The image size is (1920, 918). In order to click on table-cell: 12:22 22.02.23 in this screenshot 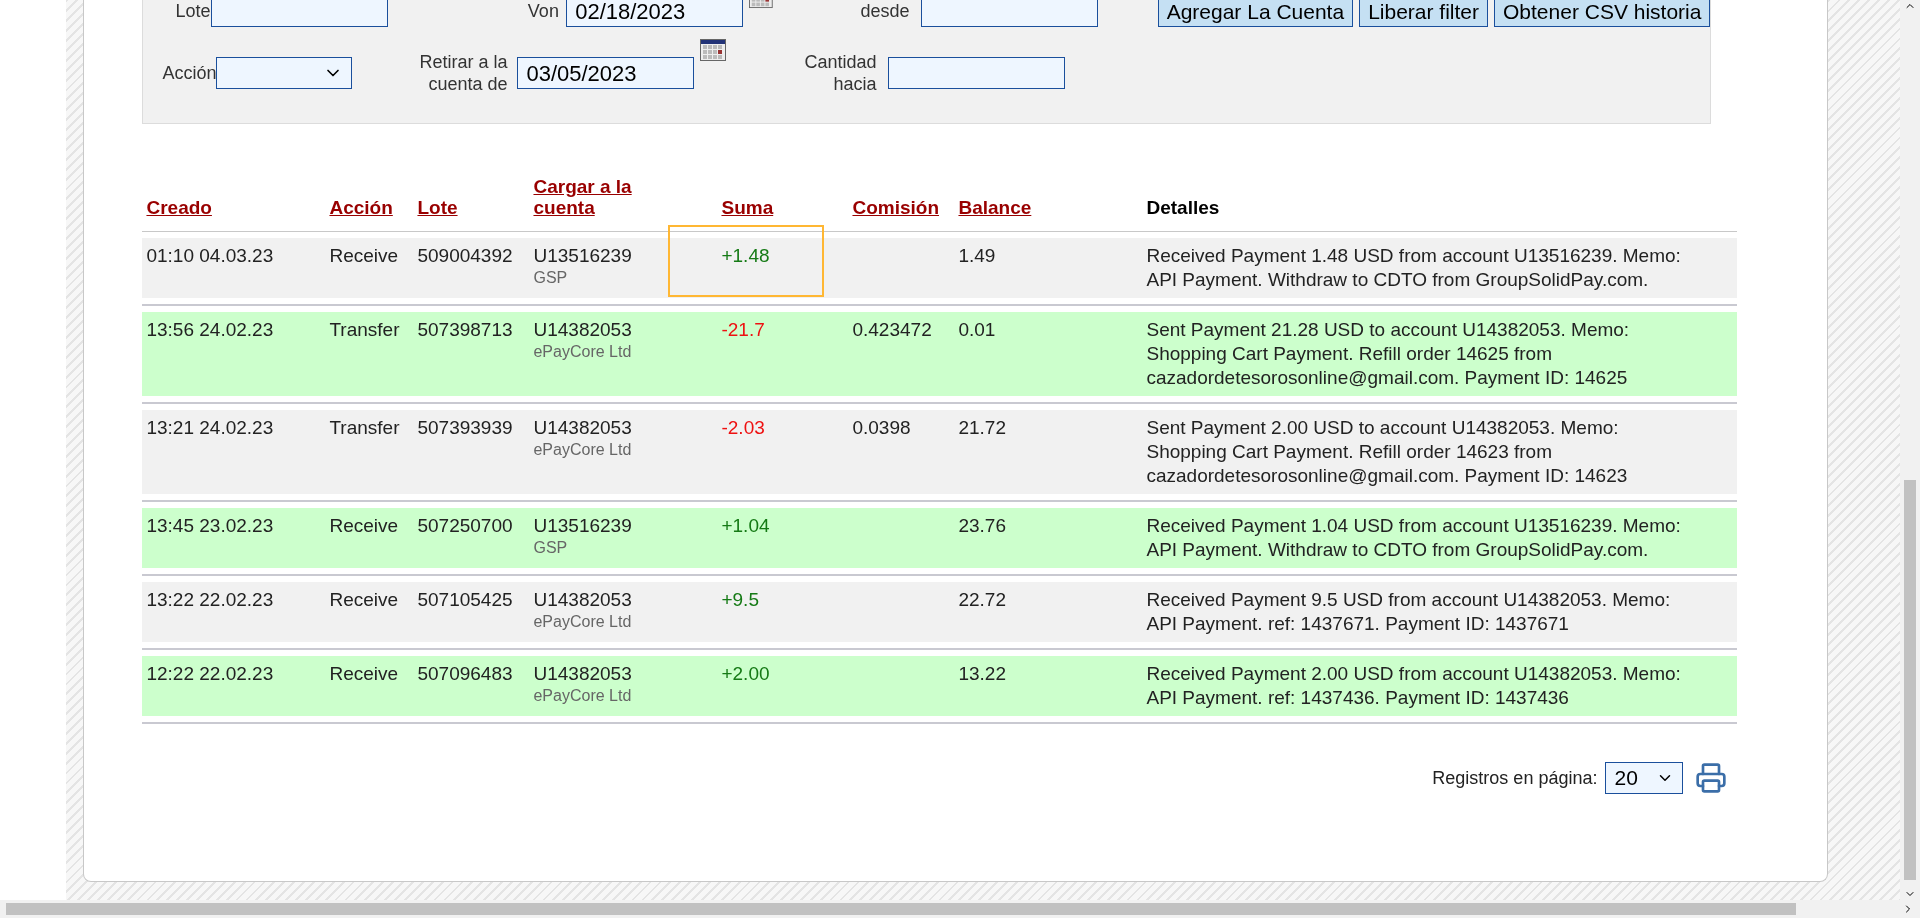, I will do `click(210, 673)`.